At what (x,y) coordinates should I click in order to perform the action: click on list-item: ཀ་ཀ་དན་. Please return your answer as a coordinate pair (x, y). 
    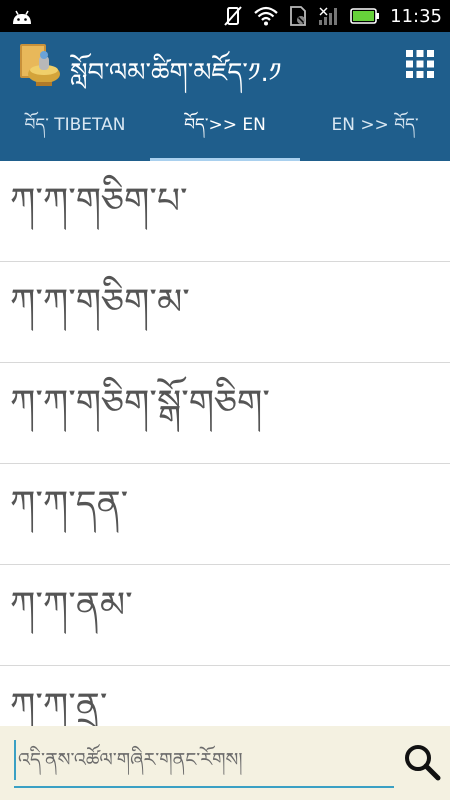
    Looking at the image, I should click on (225, 514).